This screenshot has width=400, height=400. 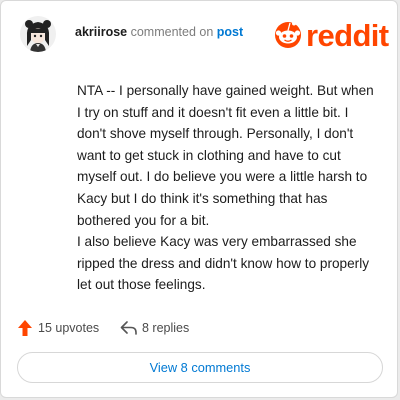 What do you see at coordinates (129, 328) in the screenshot?
I see `reply-arrow-icon` at bounding box center [129, 328].